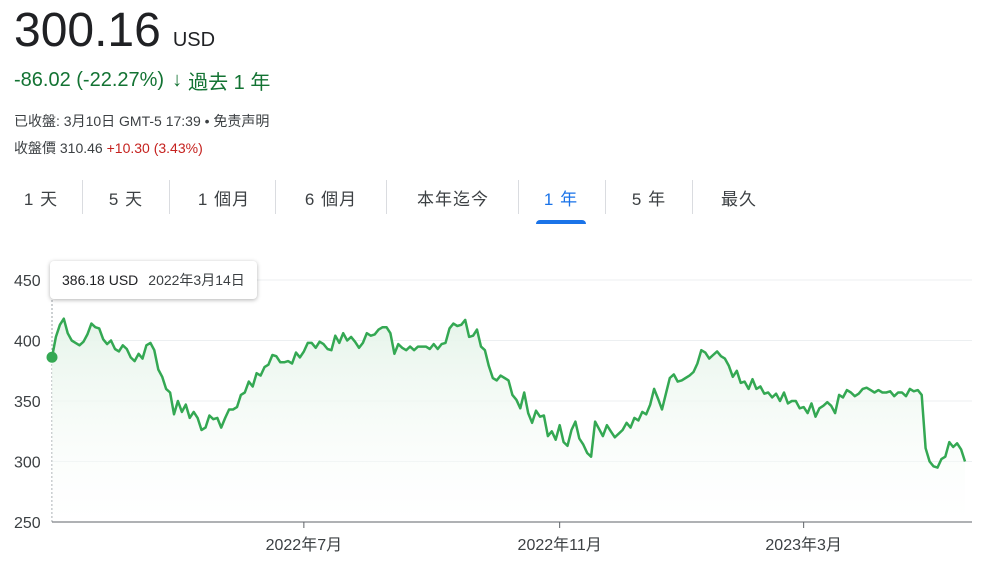 The image size is (1000, 574). What do you see at coordinates (58, 148) in the screenshot?
I see `close-price-label: 收盤價 310.46` at bounding box center [58, 148].